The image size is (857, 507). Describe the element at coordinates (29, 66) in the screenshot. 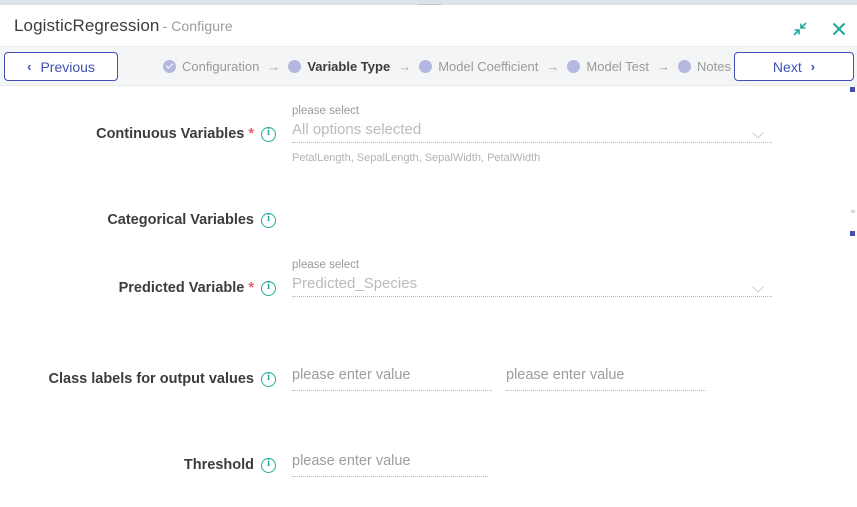

I see `chevron-left-icon: ‹` at that location.